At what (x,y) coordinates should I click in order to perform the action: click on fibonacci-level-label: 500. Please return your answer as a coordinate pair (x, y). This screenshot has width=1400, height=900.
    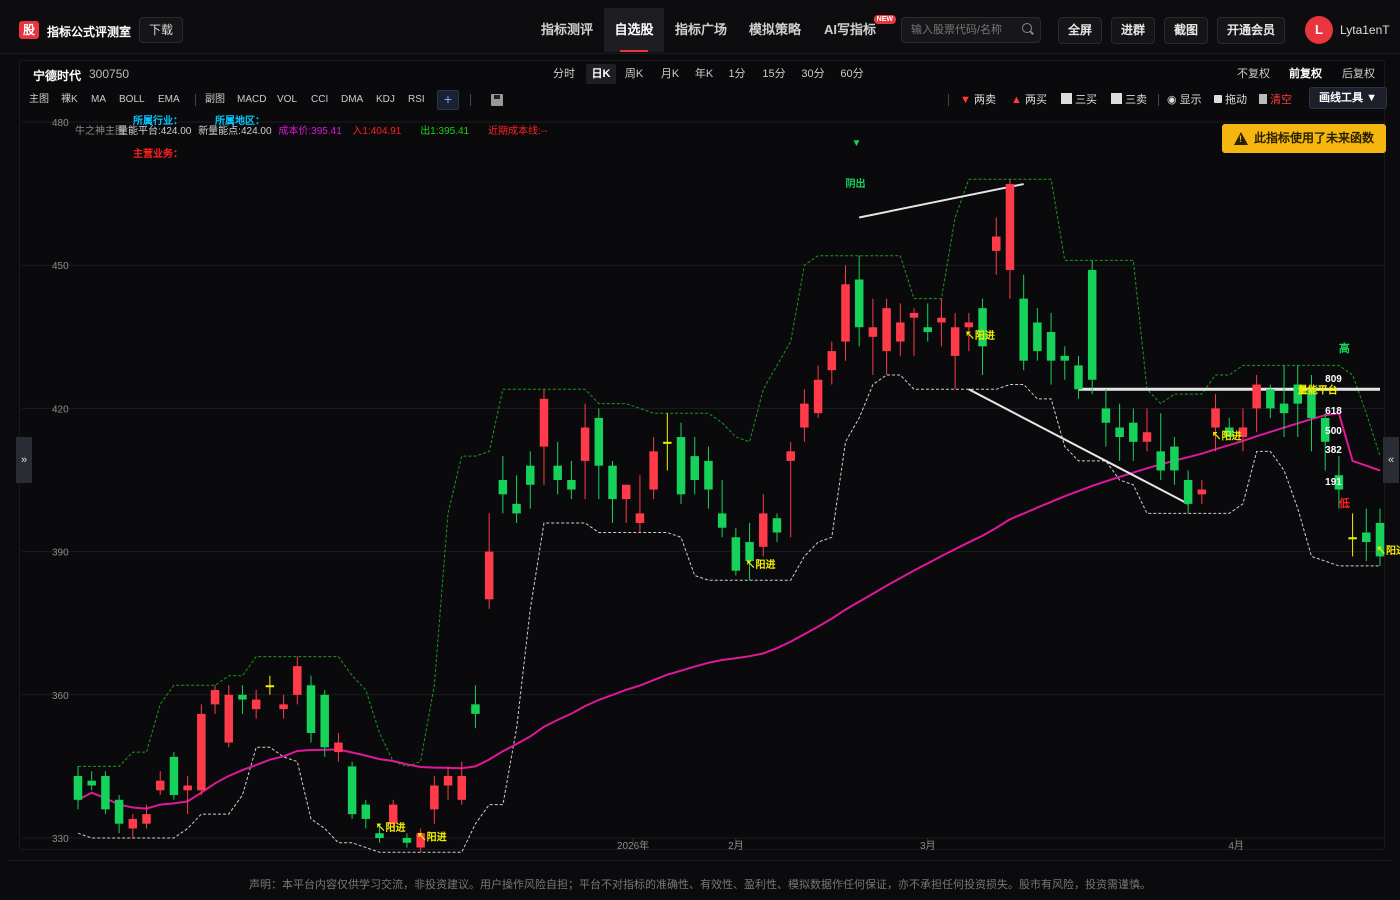
    Looking at the image, I should click on (1333, 431).